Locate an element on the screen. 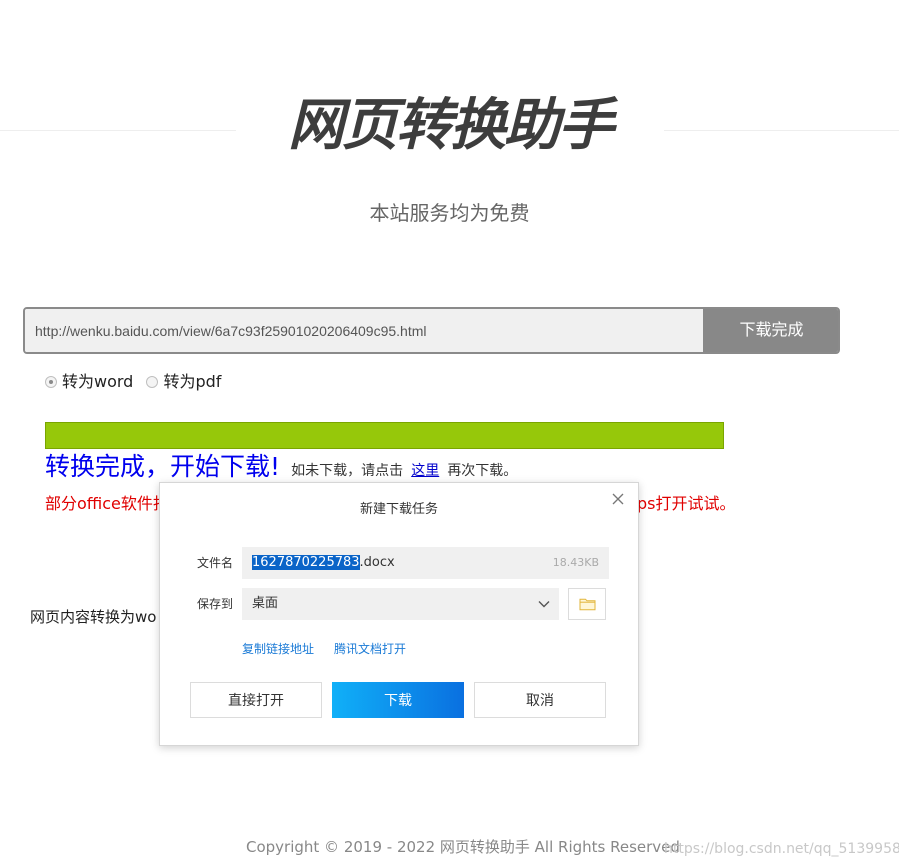 The image size is (899, 868). hint-suffix: 再次下载。 is located at coordinates (482, 471).